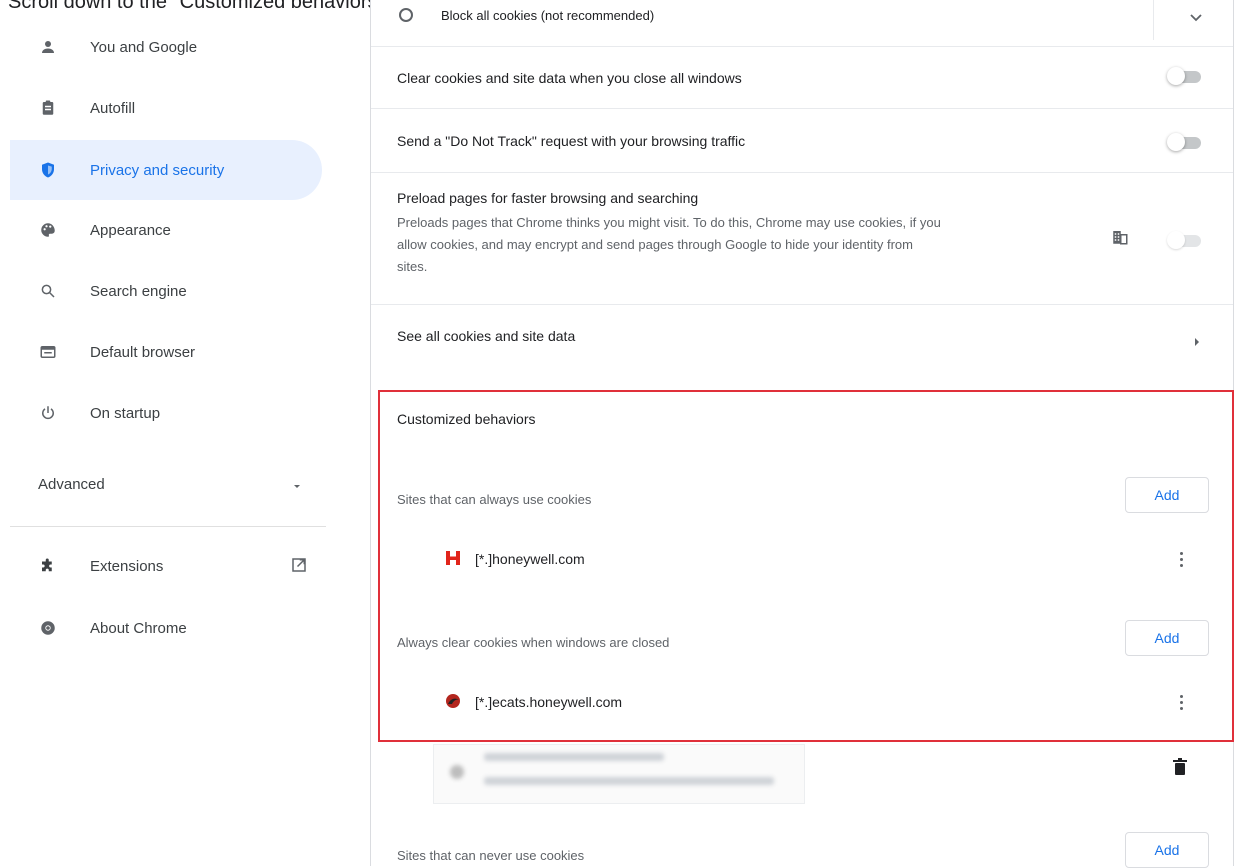 This screenshot has width=1241, height=868. What do you see at coordinates (1167, 850) in the screenshot?
I see `add-never-use-button: Add` at bounding box center [1167, 850].